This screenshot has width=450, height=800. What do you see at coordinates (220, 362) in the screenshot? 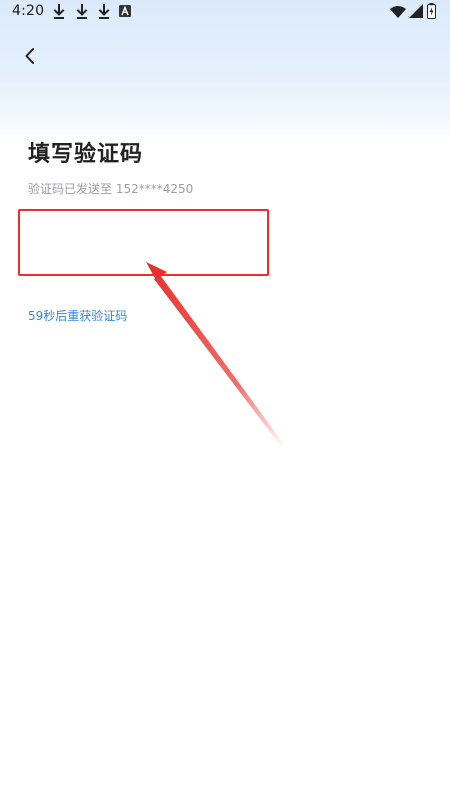
I see `annotation-arrow-shaft` at bounding box center [220, 362].